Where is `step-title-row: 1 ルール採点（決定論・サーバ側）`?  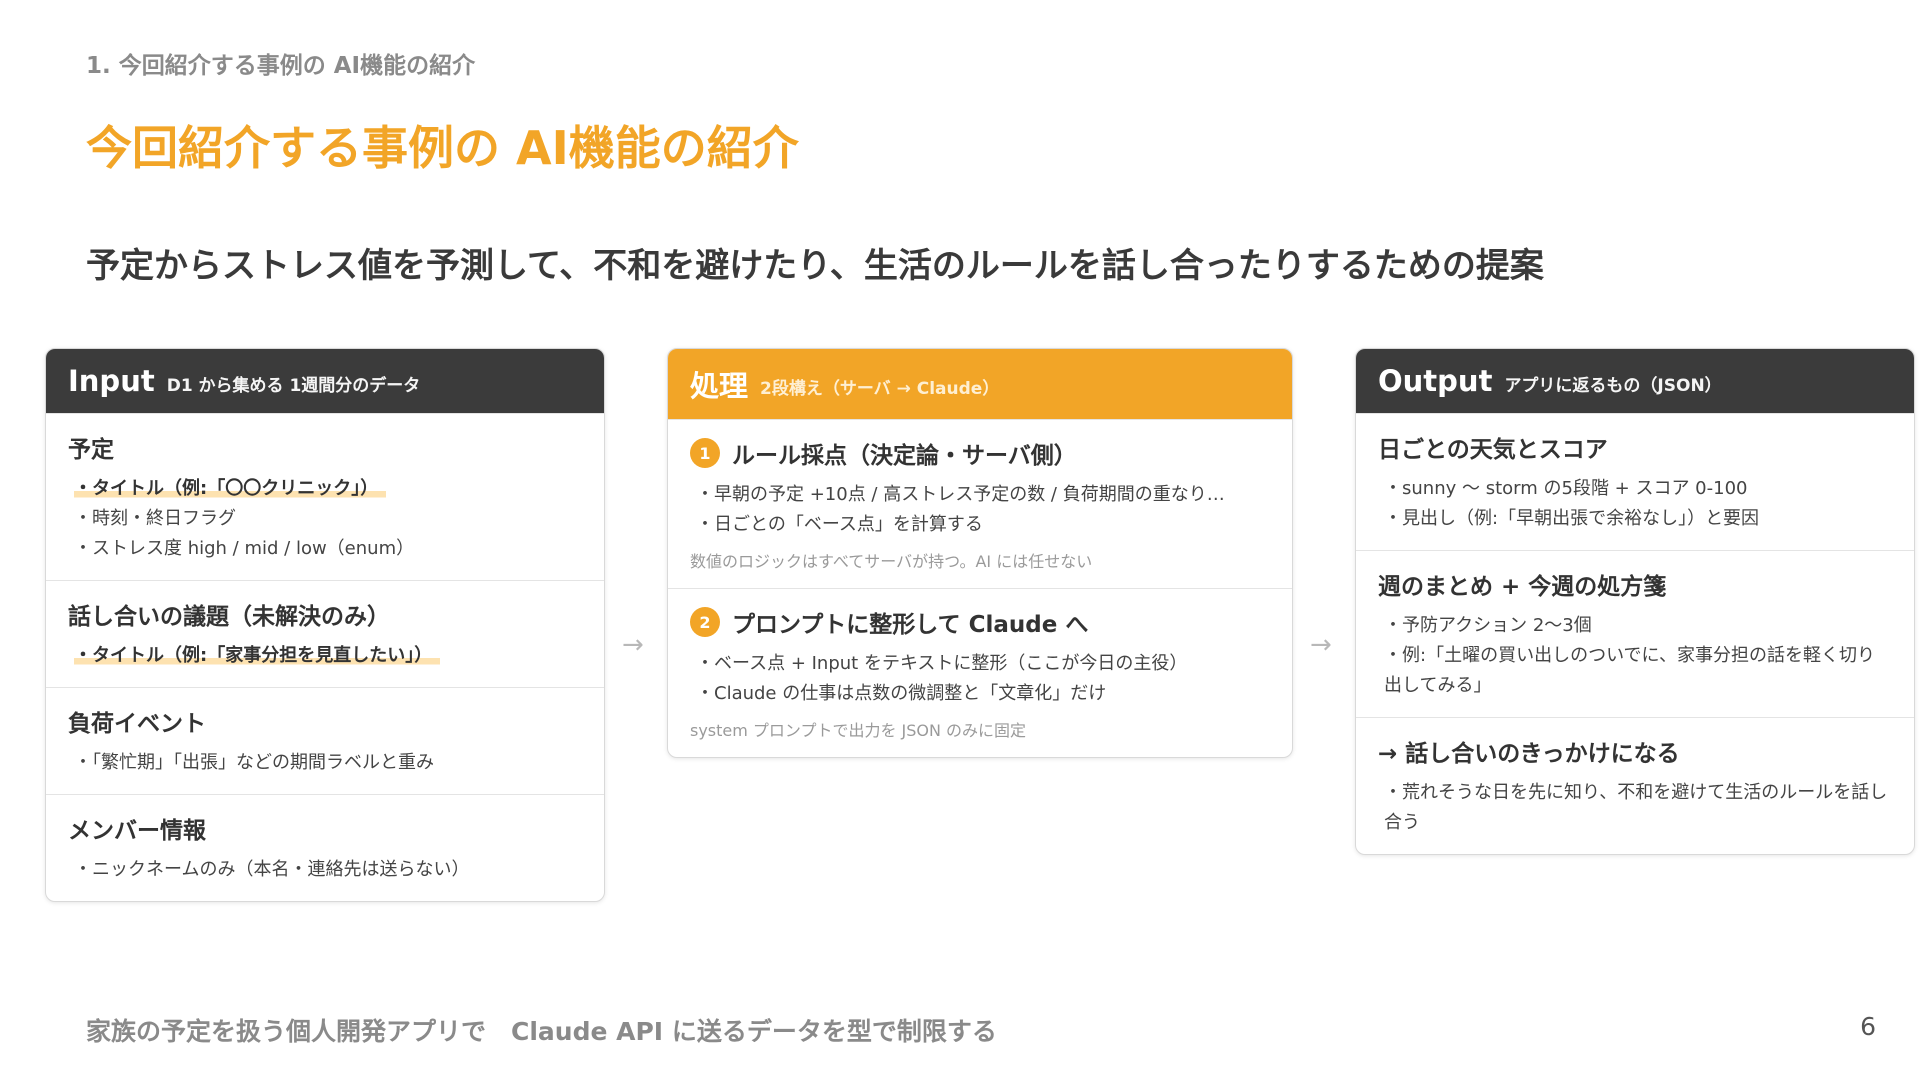
step-title-row: 1 ルール採点（決定論・サーバ側） is located at coordinates (980, 453).